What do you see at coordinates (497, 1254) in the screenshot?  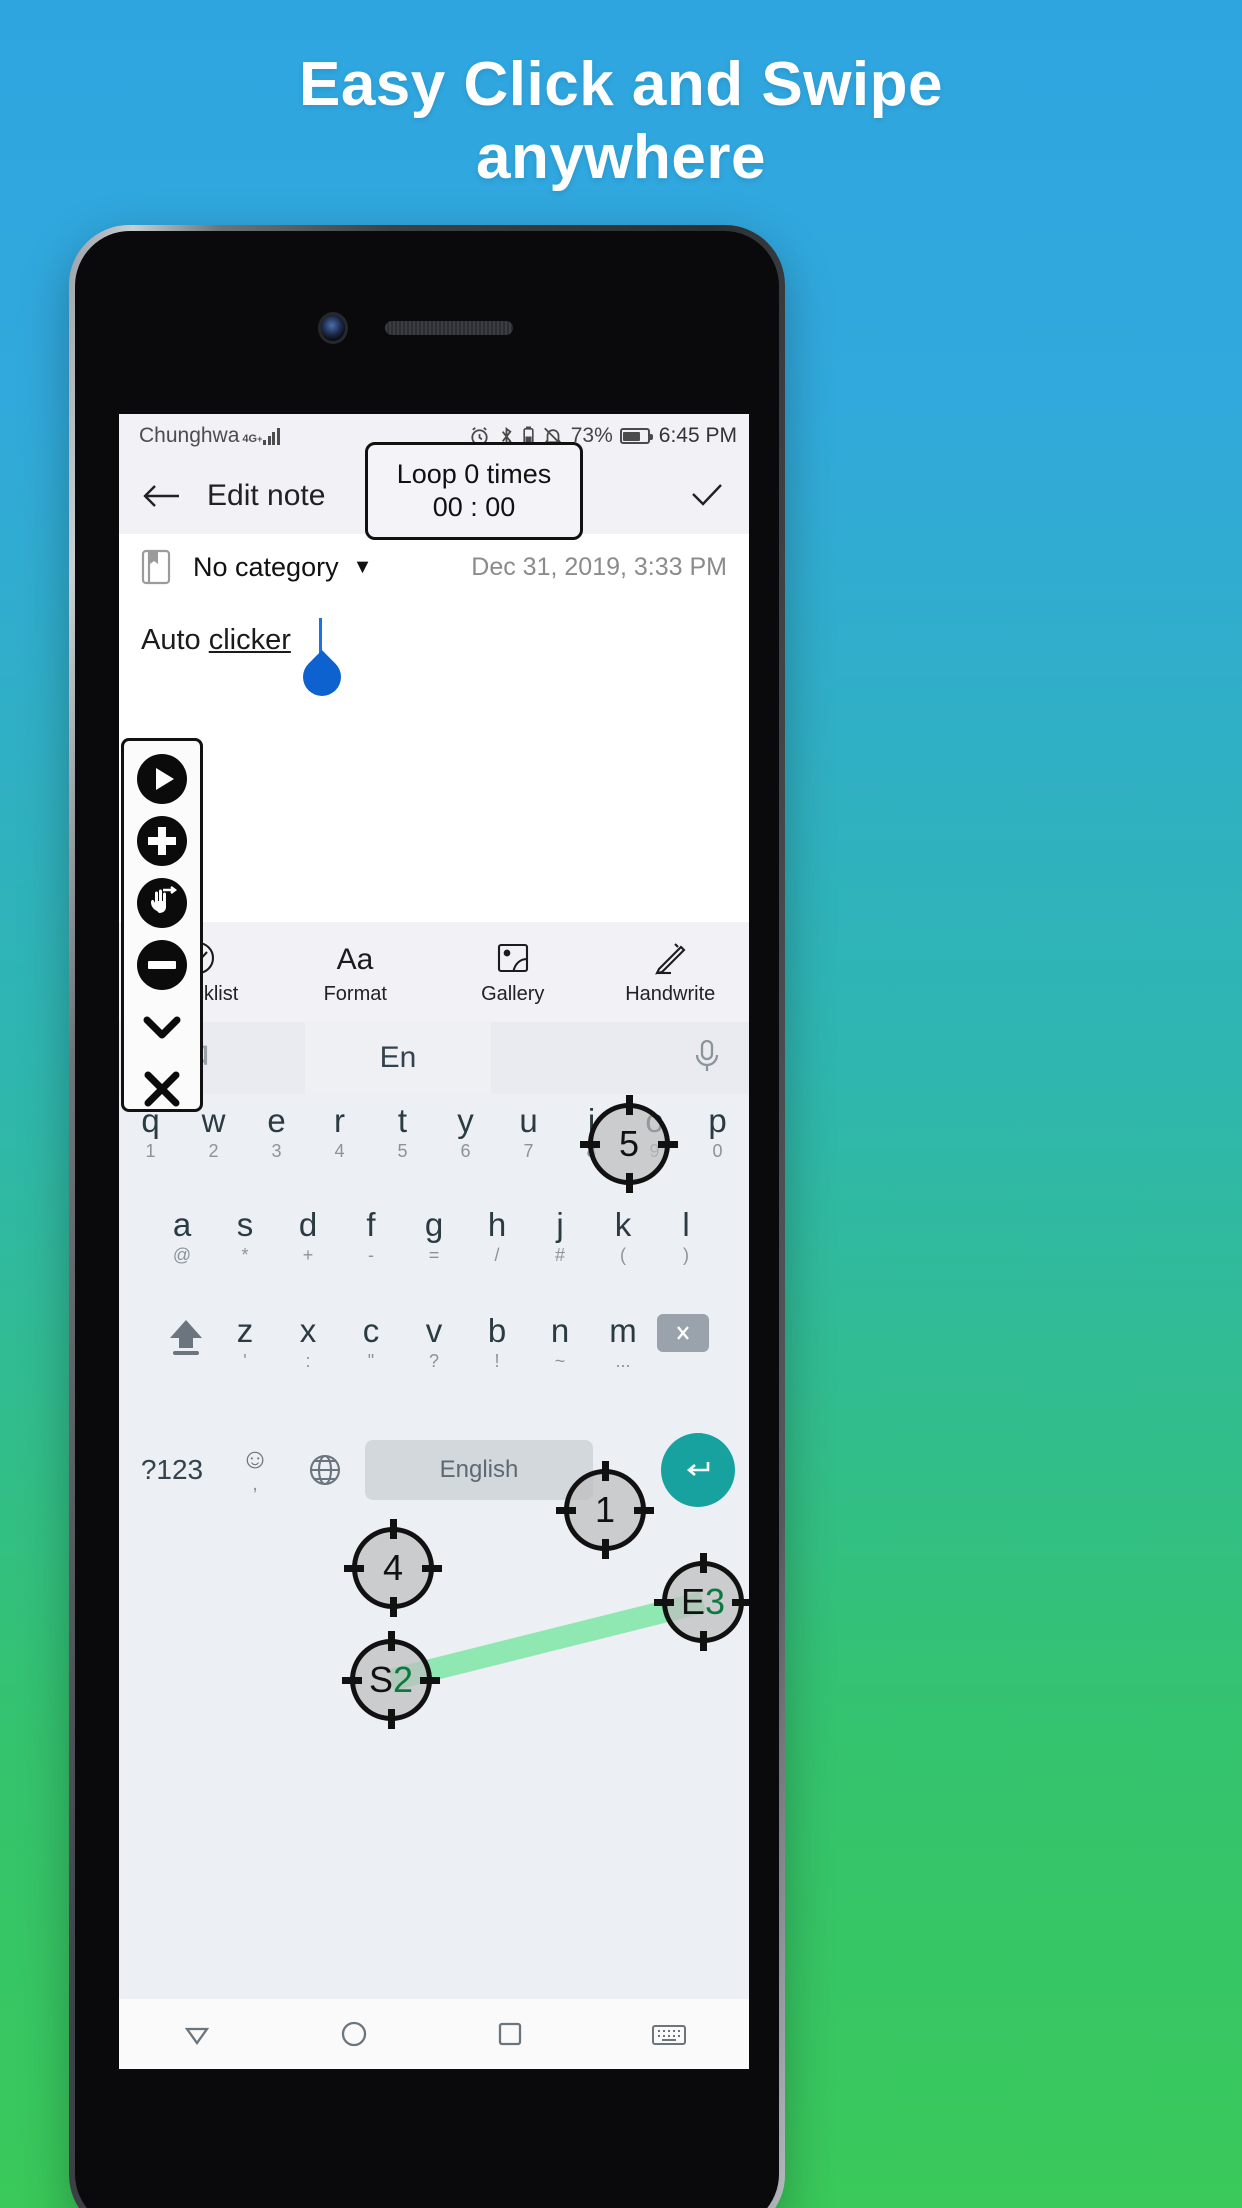 I see `key-sub-label: /` at bounding box center [497, 1254].